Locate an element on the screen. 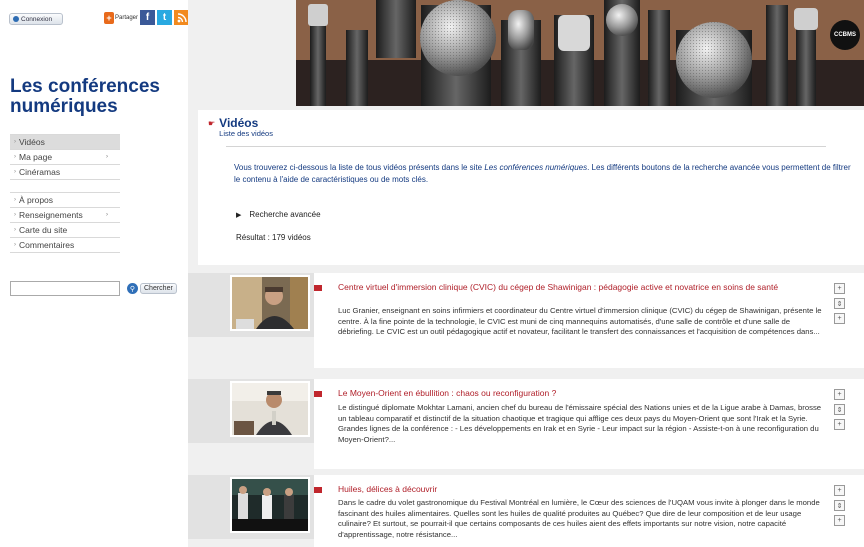 The width and height of the screenshot is (864, 547). nav-label: Carte du site is located at coordinates (43, 230).